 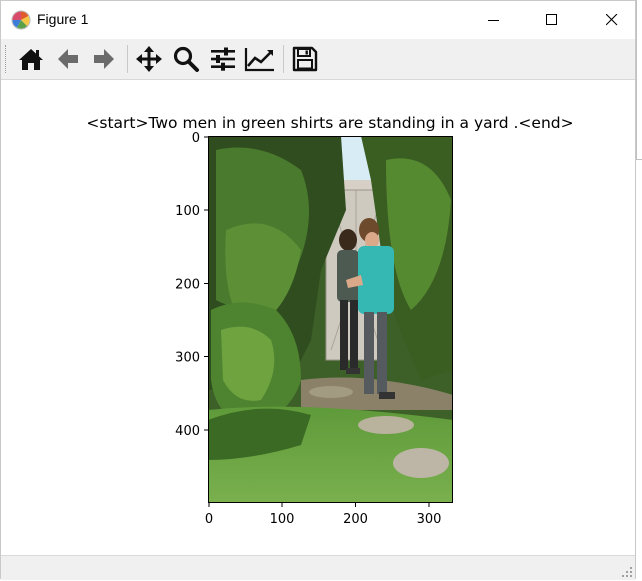 I want to click on minimize-button, so click(x=494, y=20).